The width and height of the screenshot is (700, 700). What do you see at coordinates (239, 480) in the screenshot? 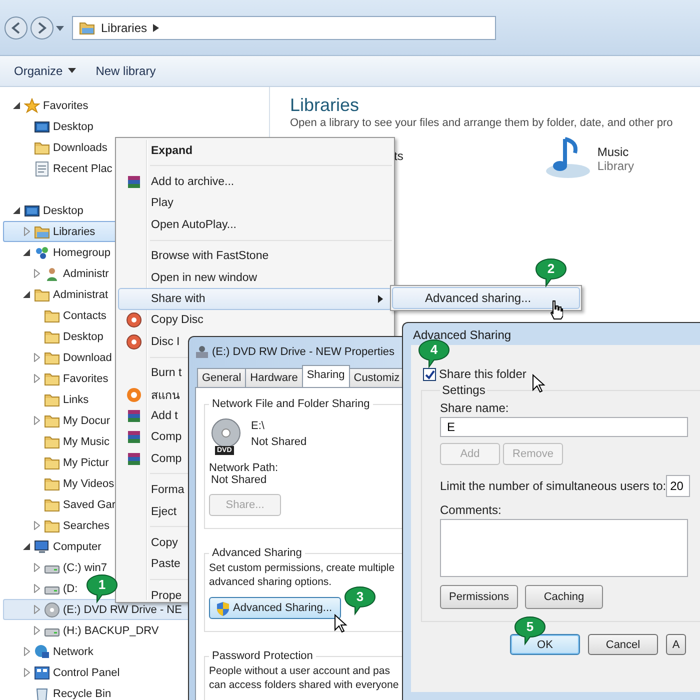
I see `network-path: Not Shared` at bounding box center [239, 480].